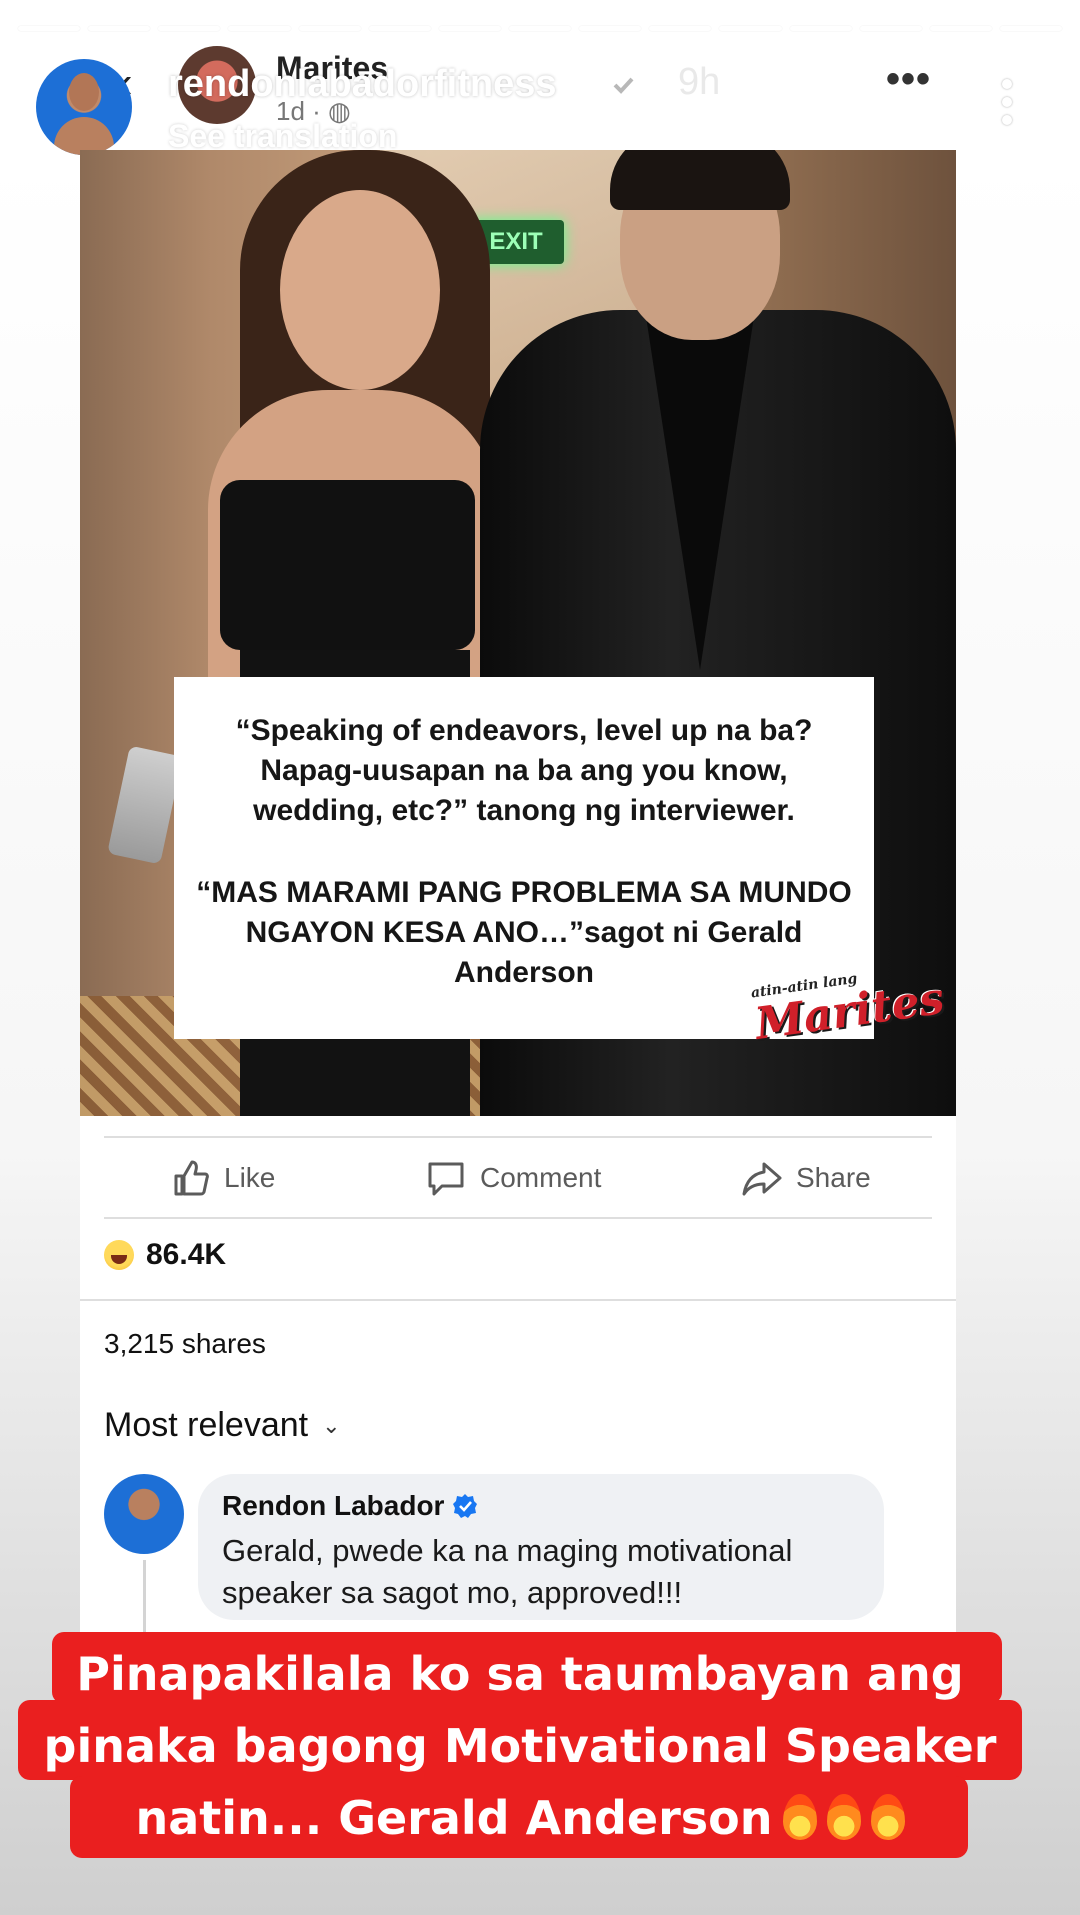  Describe the element at coordinates (446, 1179) in the screenshot. I see `comment-icon` at that location.